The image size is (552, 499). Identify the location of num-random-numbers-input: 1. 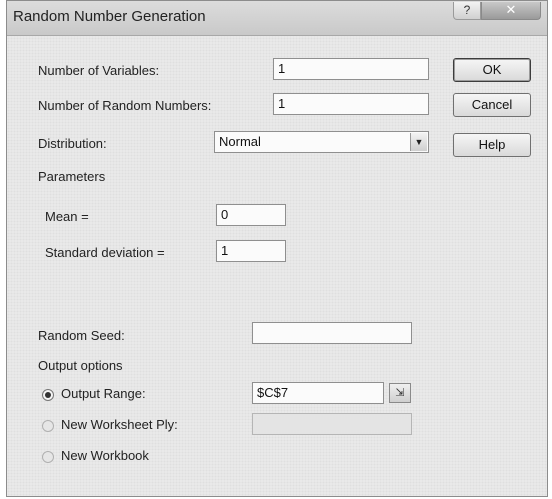
(351, 104).